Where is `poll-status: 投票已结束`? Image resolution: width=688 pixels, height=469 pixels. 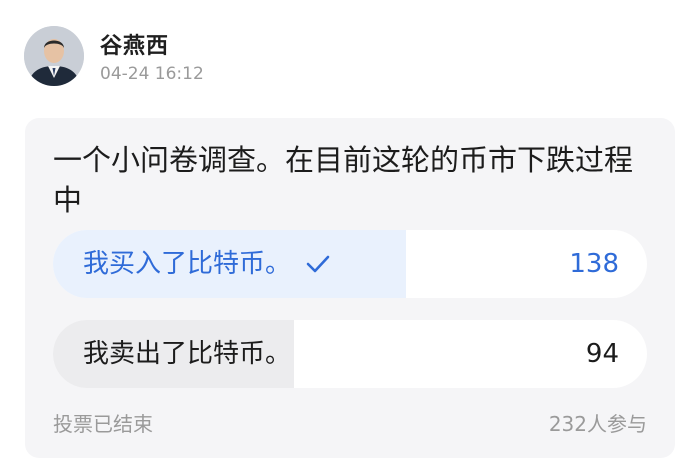
poll-status: 投票已结束 is located at coordinates (103, 424).